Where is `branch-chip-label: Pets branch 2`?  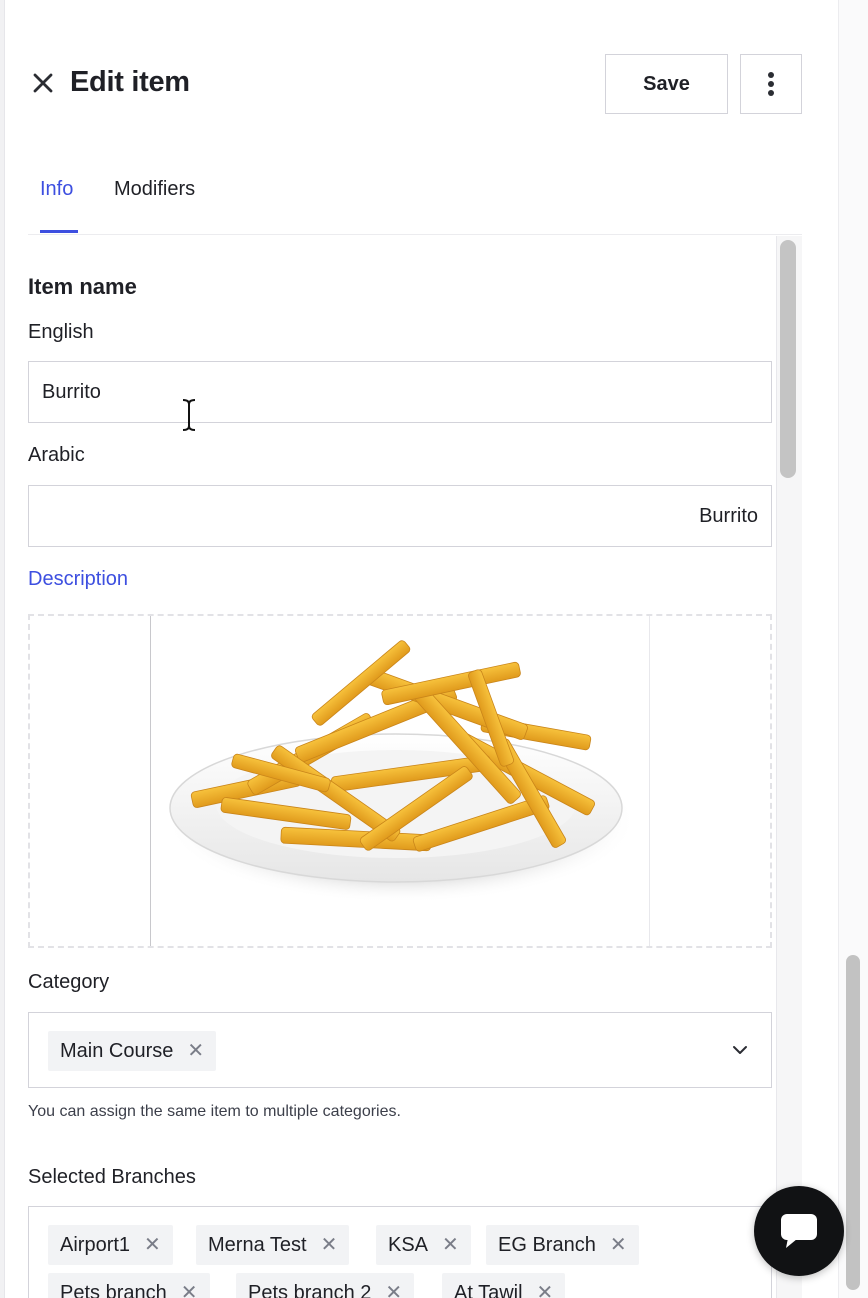 branch-chip-label: Pets branch 2 is located at coordinates (310, 1289).